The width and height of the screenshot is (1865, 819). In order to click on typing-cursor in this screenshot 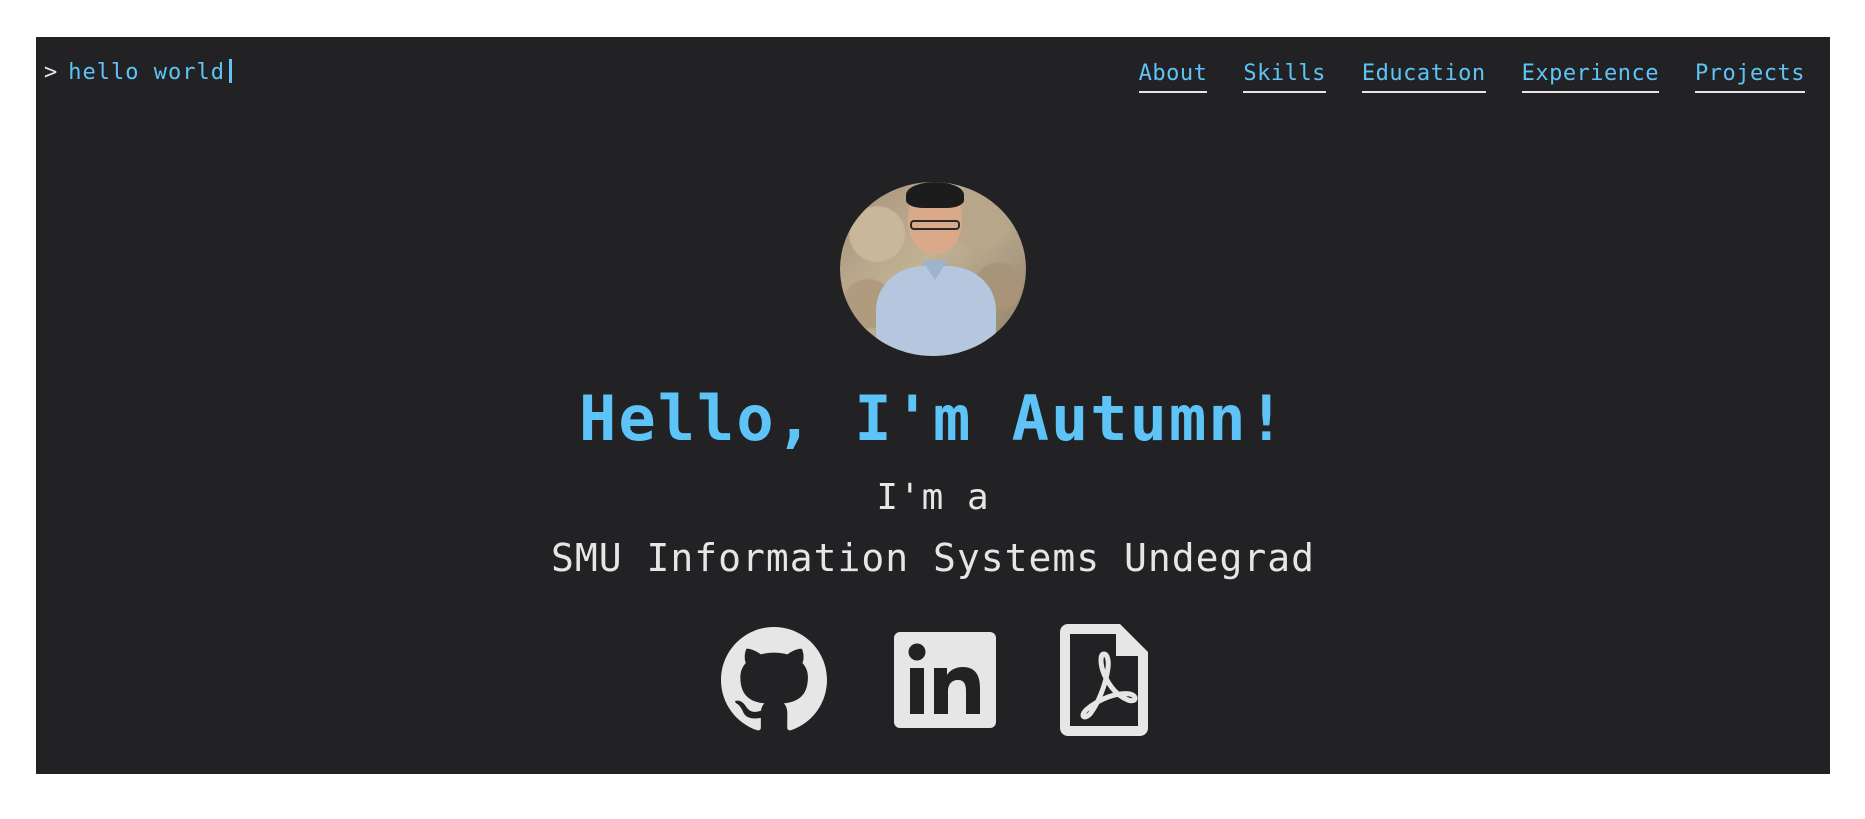, I will do `click(230, 71)`.